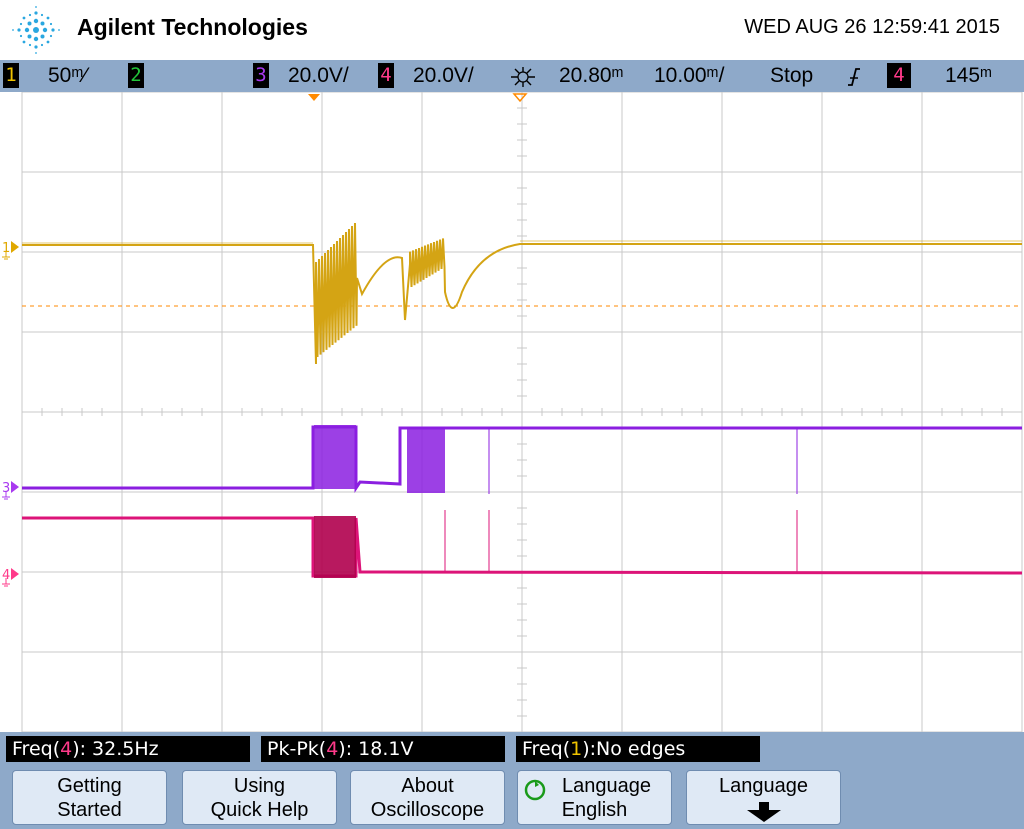 Image resolution: width=1024 pixels, height=829 pixels. I want to click on trigger-marker-icon, so click(314, 97).